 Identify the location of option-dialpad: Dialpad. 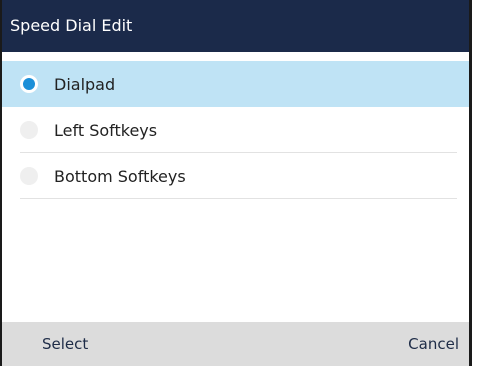
(235, 84).